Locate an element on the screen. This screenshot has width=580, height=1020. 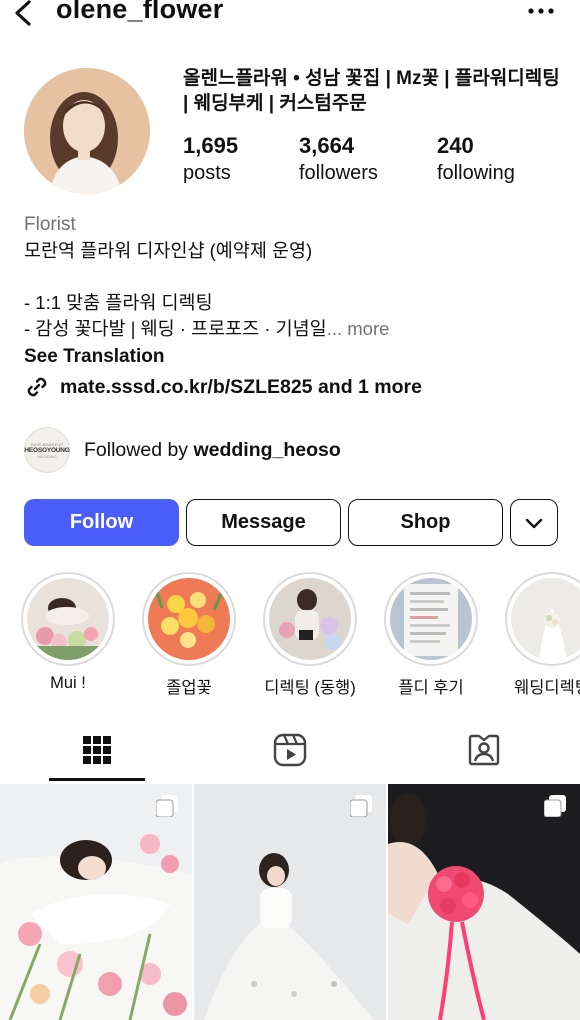
bio-line-truncated: - 감성 꽃다발 | 웨딩 · 프로포즈 · 기념일... more is located at coordinates (294, 329).